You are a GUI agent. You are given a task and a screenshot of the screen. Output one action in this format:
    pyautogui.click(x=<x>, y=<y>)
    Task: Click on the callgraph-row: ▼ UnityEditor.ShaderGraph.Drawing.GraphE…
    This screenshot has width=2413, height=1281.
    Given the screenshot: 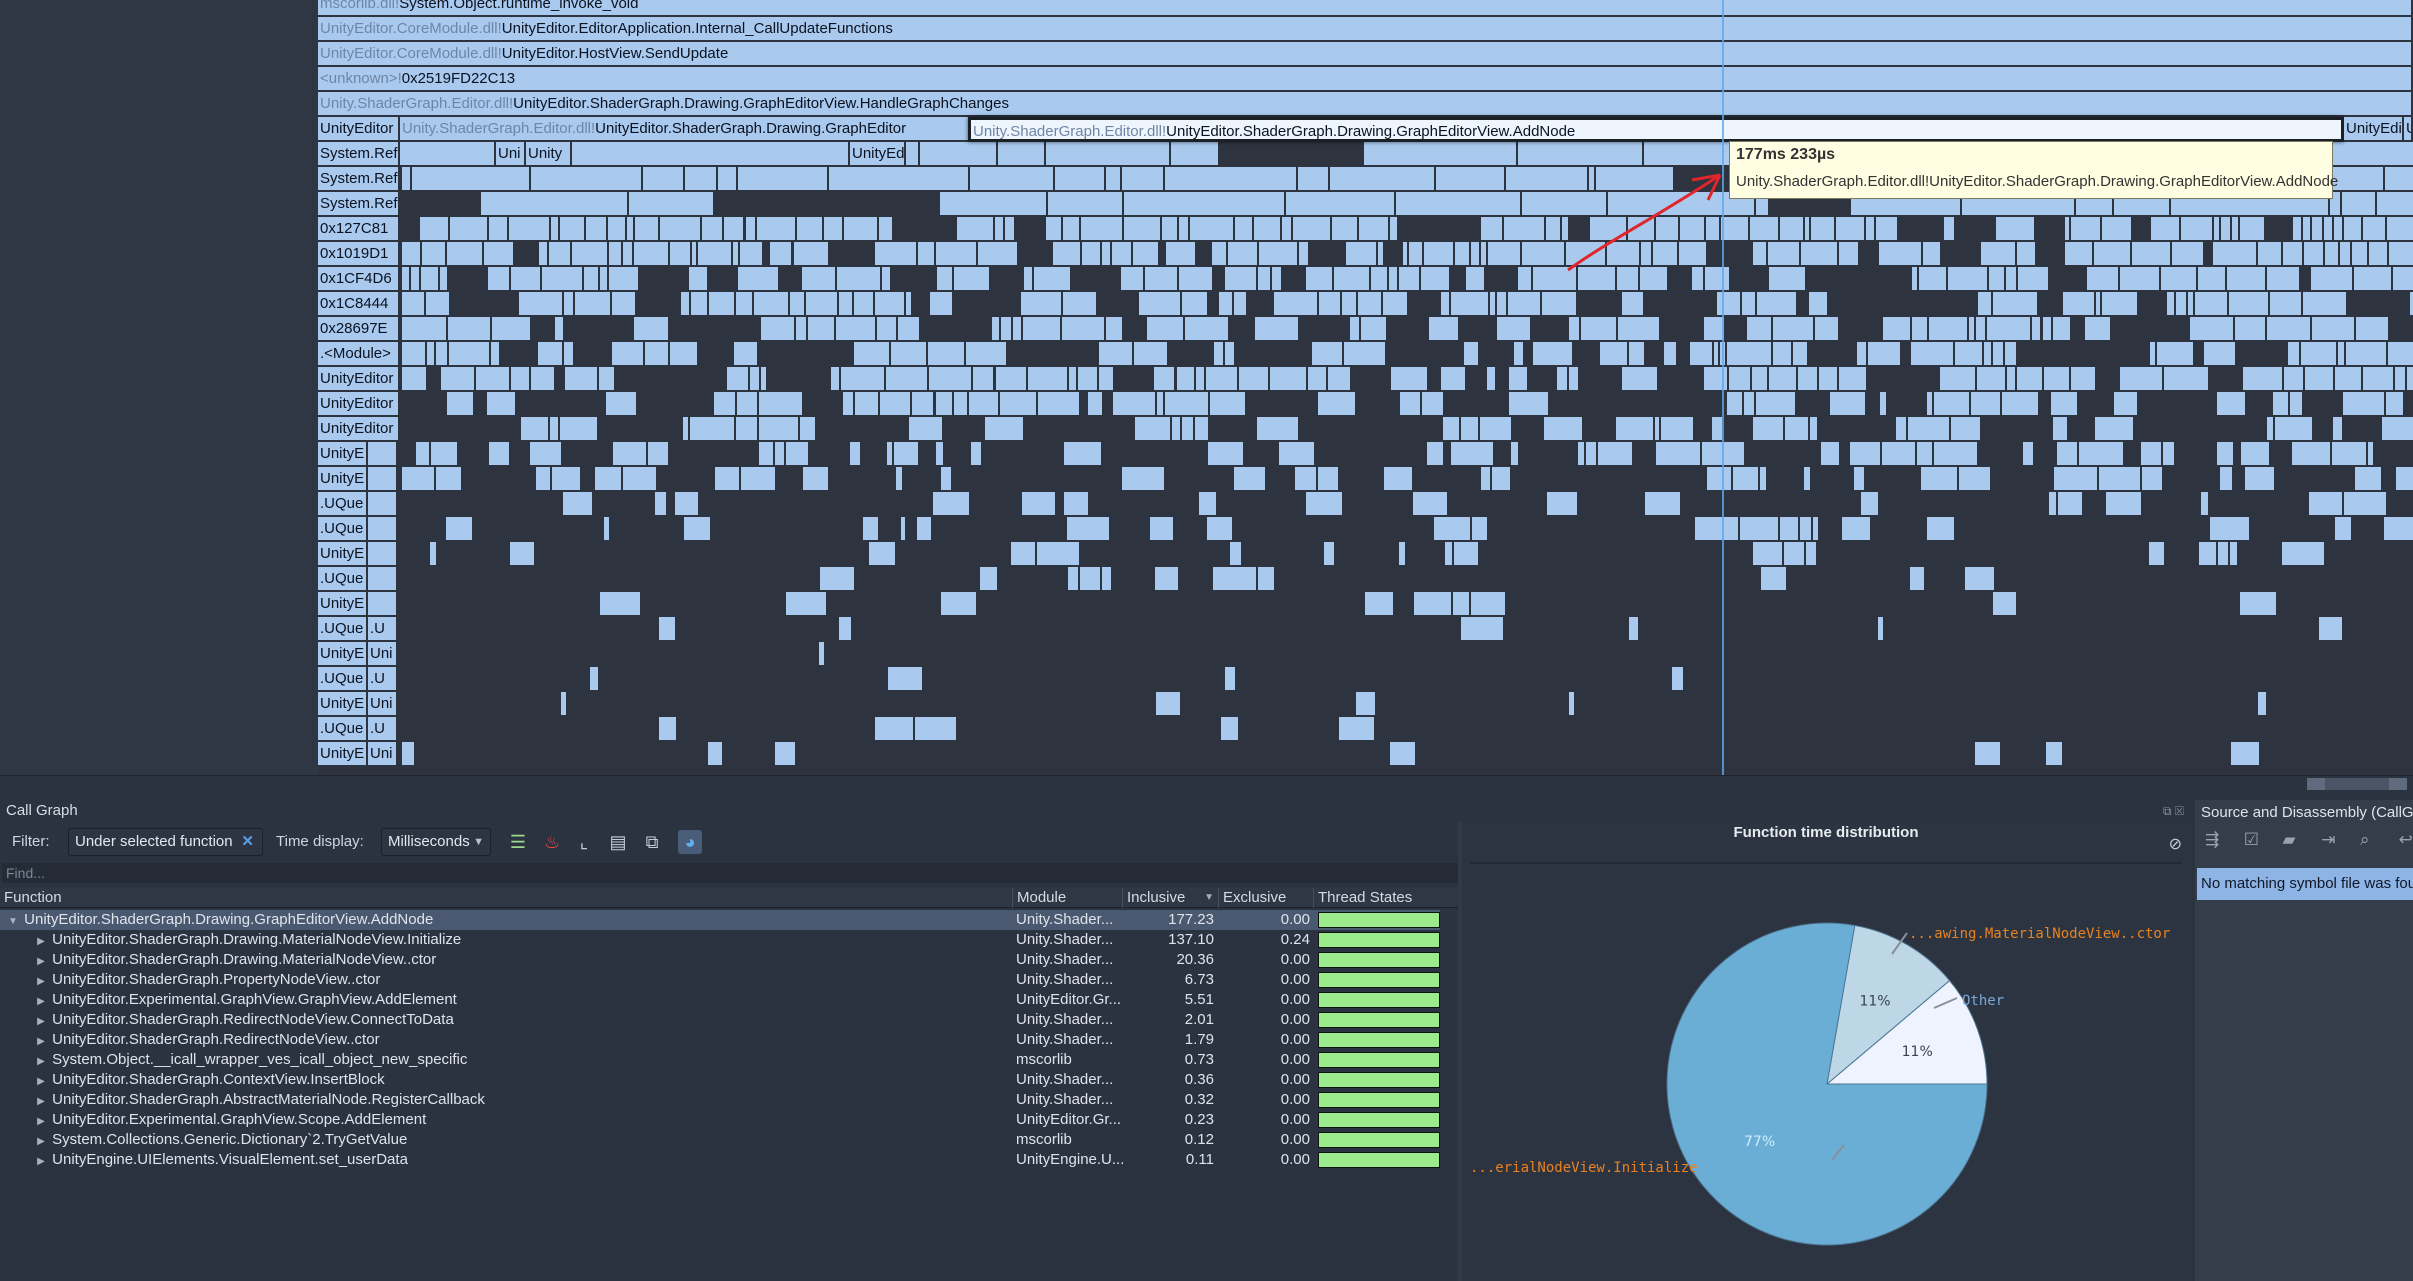 What is the action you would take?
    pyautogui.click(x=720, y=920)
    